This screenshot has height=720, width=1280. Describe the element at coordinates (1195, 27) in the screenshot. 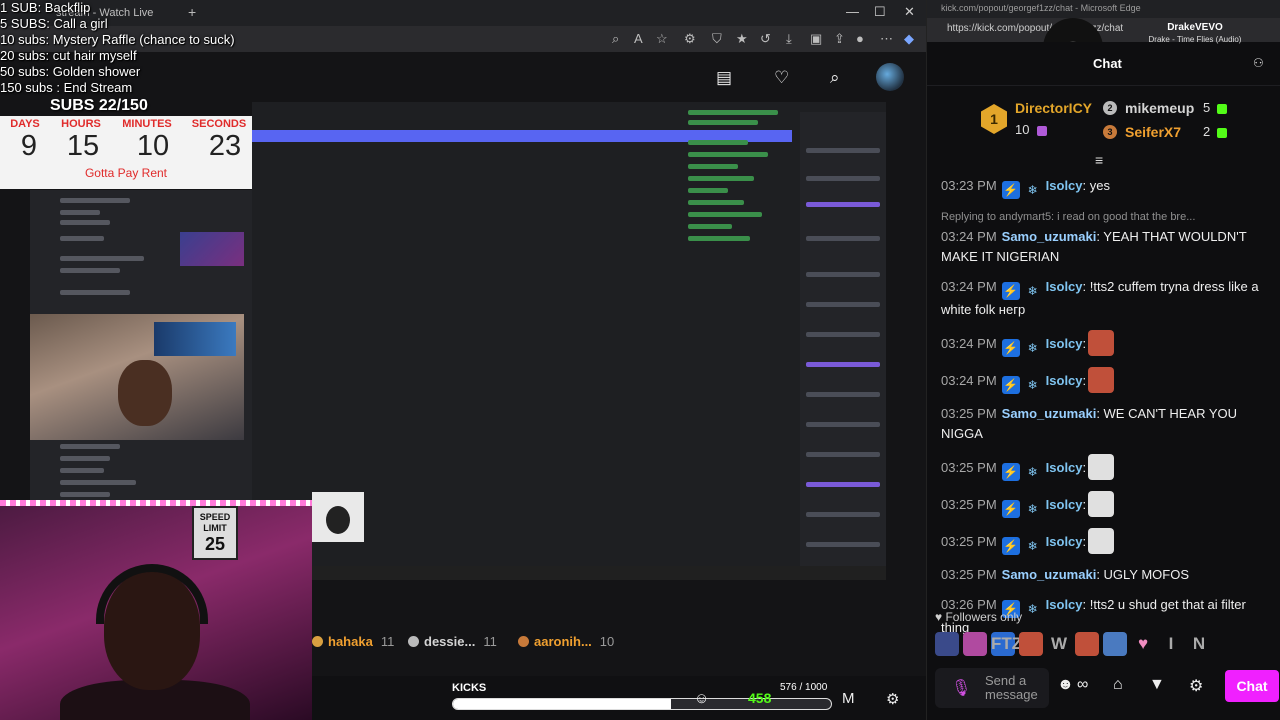

I see `now-playing-artist: DrakeVEVO` at that location.